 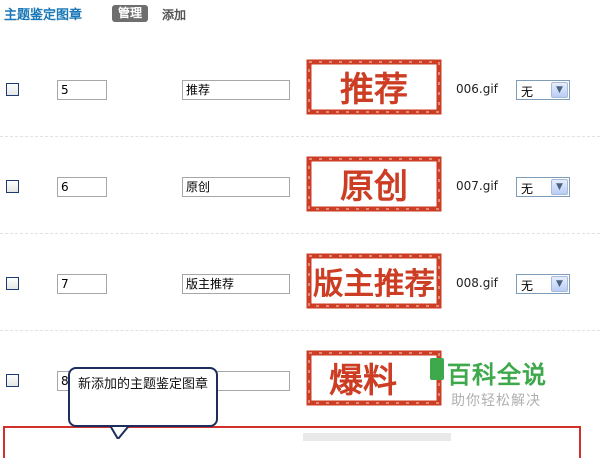 What do you see at coordinates (300, 14) in the screenshot?
I see `page-header: 主题鉴定图章 管理 添加` at bounding box center [300, 14].